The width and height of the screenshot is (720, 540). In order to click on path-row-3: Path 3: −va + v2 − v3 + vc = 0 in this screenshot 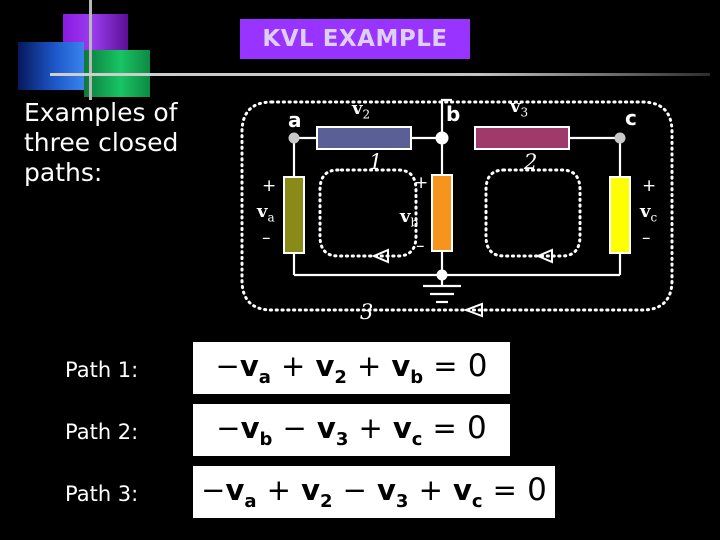, I will do `click(360, 496)`.